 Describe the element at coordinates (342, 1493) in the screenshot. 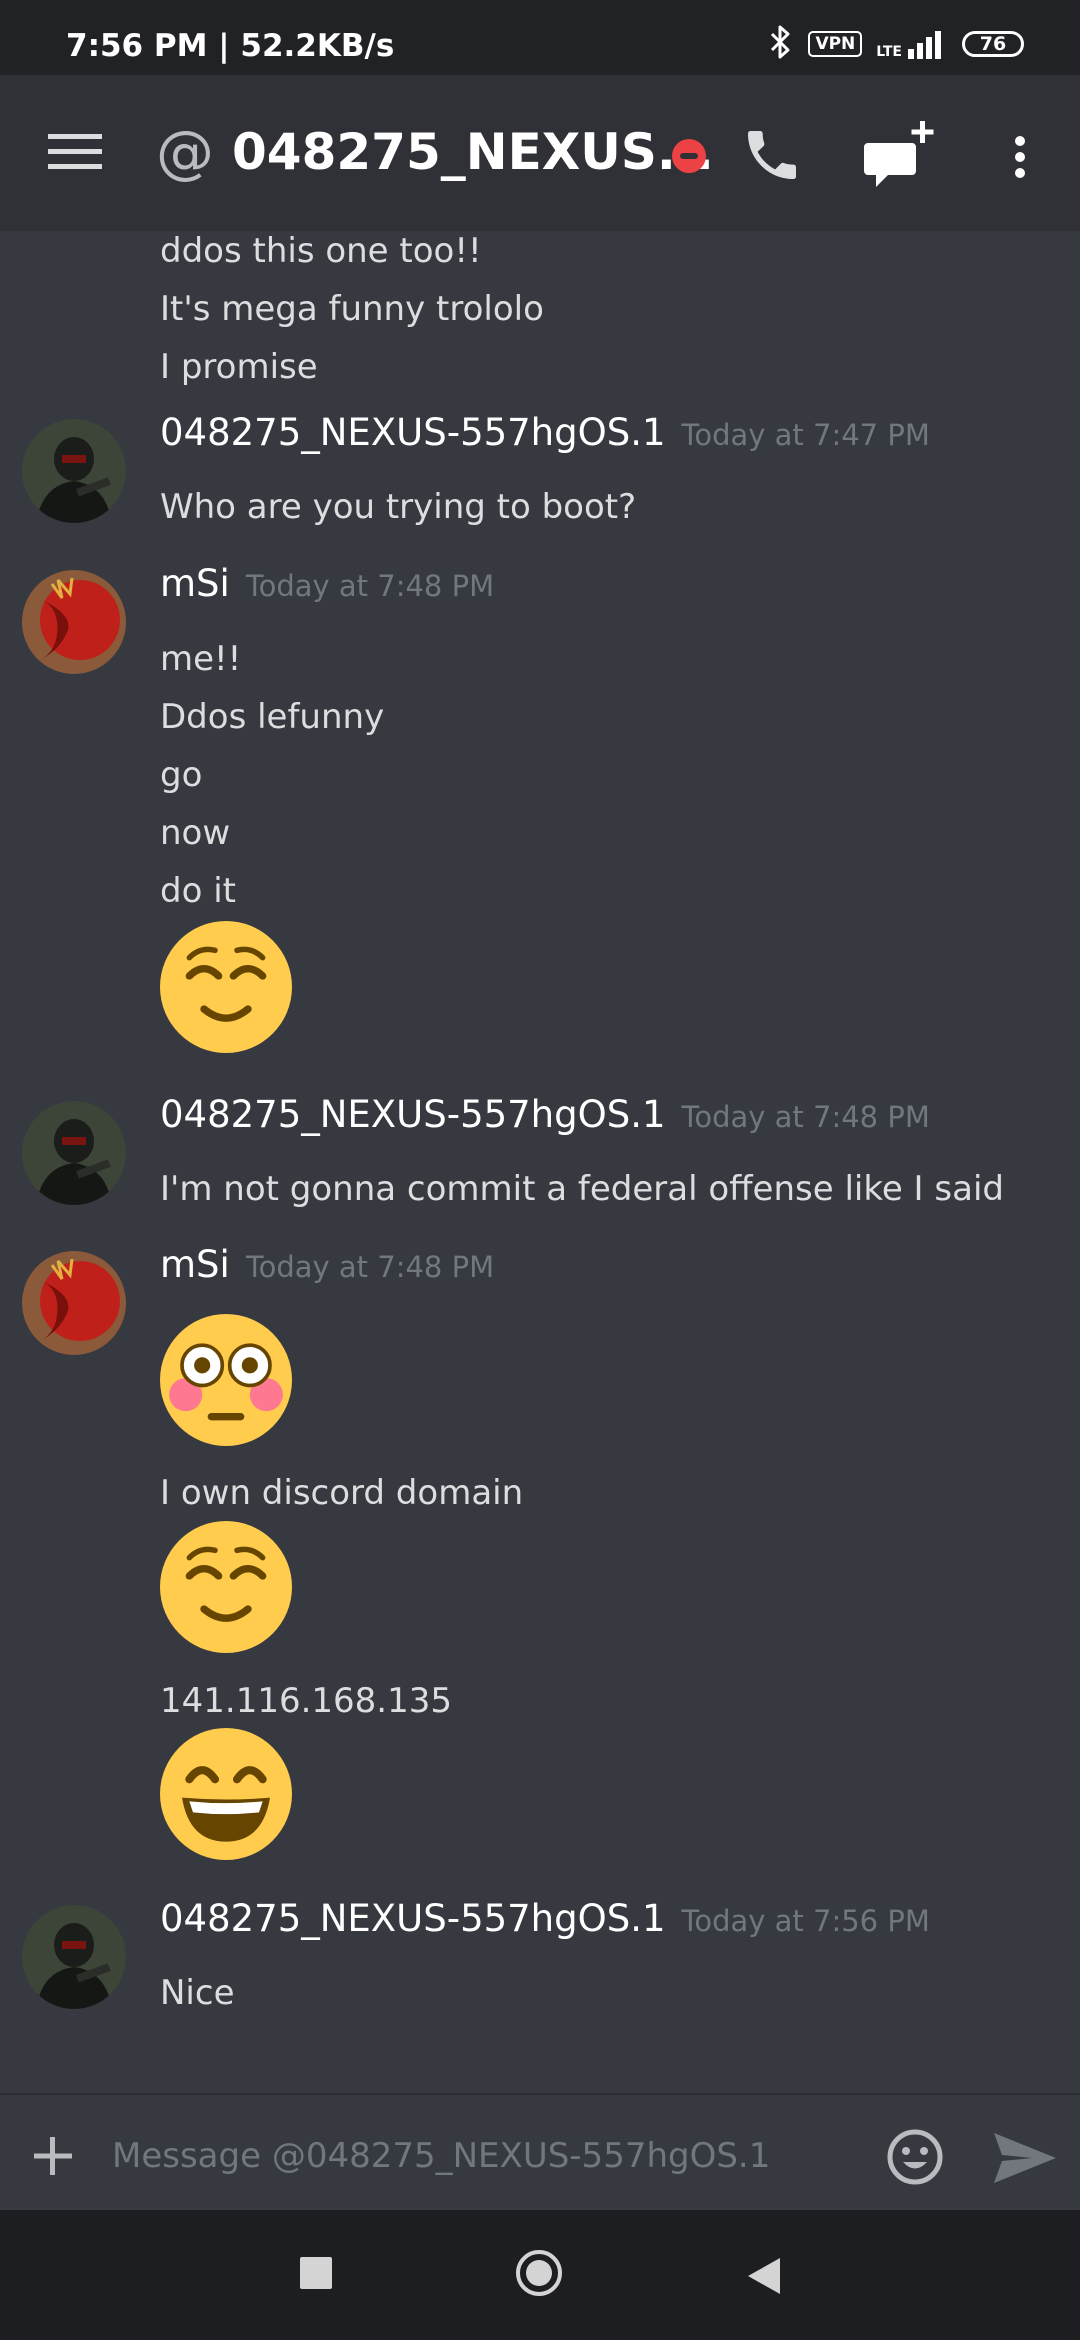

I see `message-text: I own discord domain` at that location.